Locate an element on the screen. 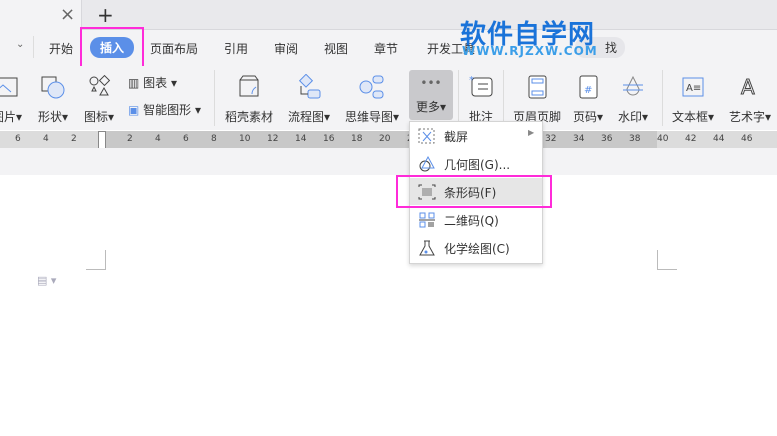  new-tab-button: + is located at coordinates (105, 15).